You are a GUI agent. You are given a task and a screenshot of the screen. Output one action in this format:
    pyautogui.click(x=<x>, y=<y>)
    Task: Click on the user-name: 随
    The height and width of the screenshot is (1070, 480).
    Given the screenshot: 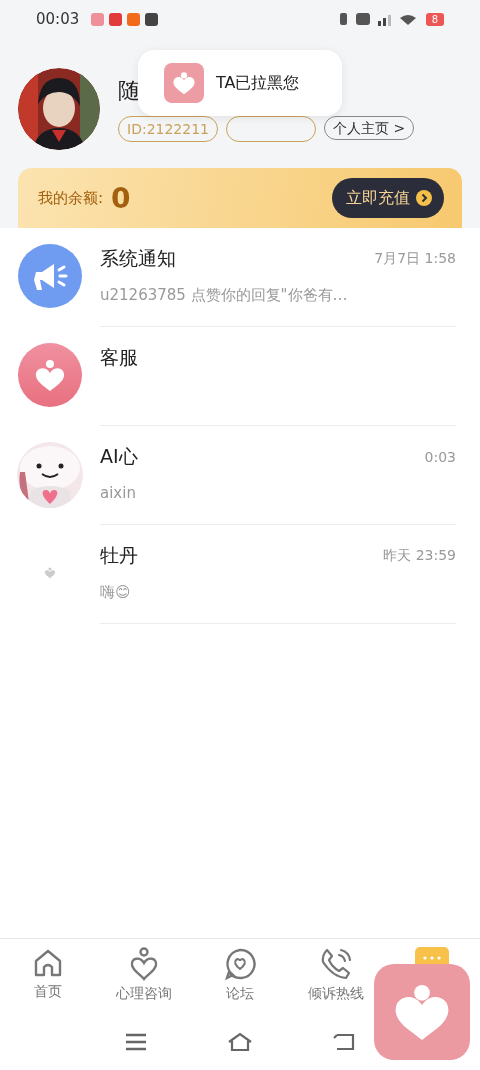 What is the action you would take?
    pyautogui.click(x=129, y=91)
    